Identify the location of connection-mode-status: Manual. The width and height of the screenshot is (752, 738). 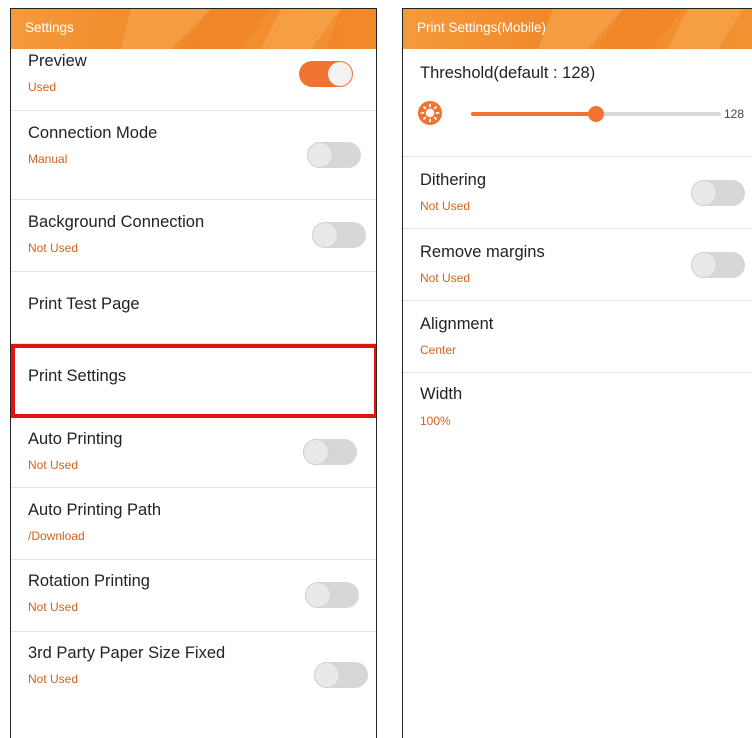
(48, 159).